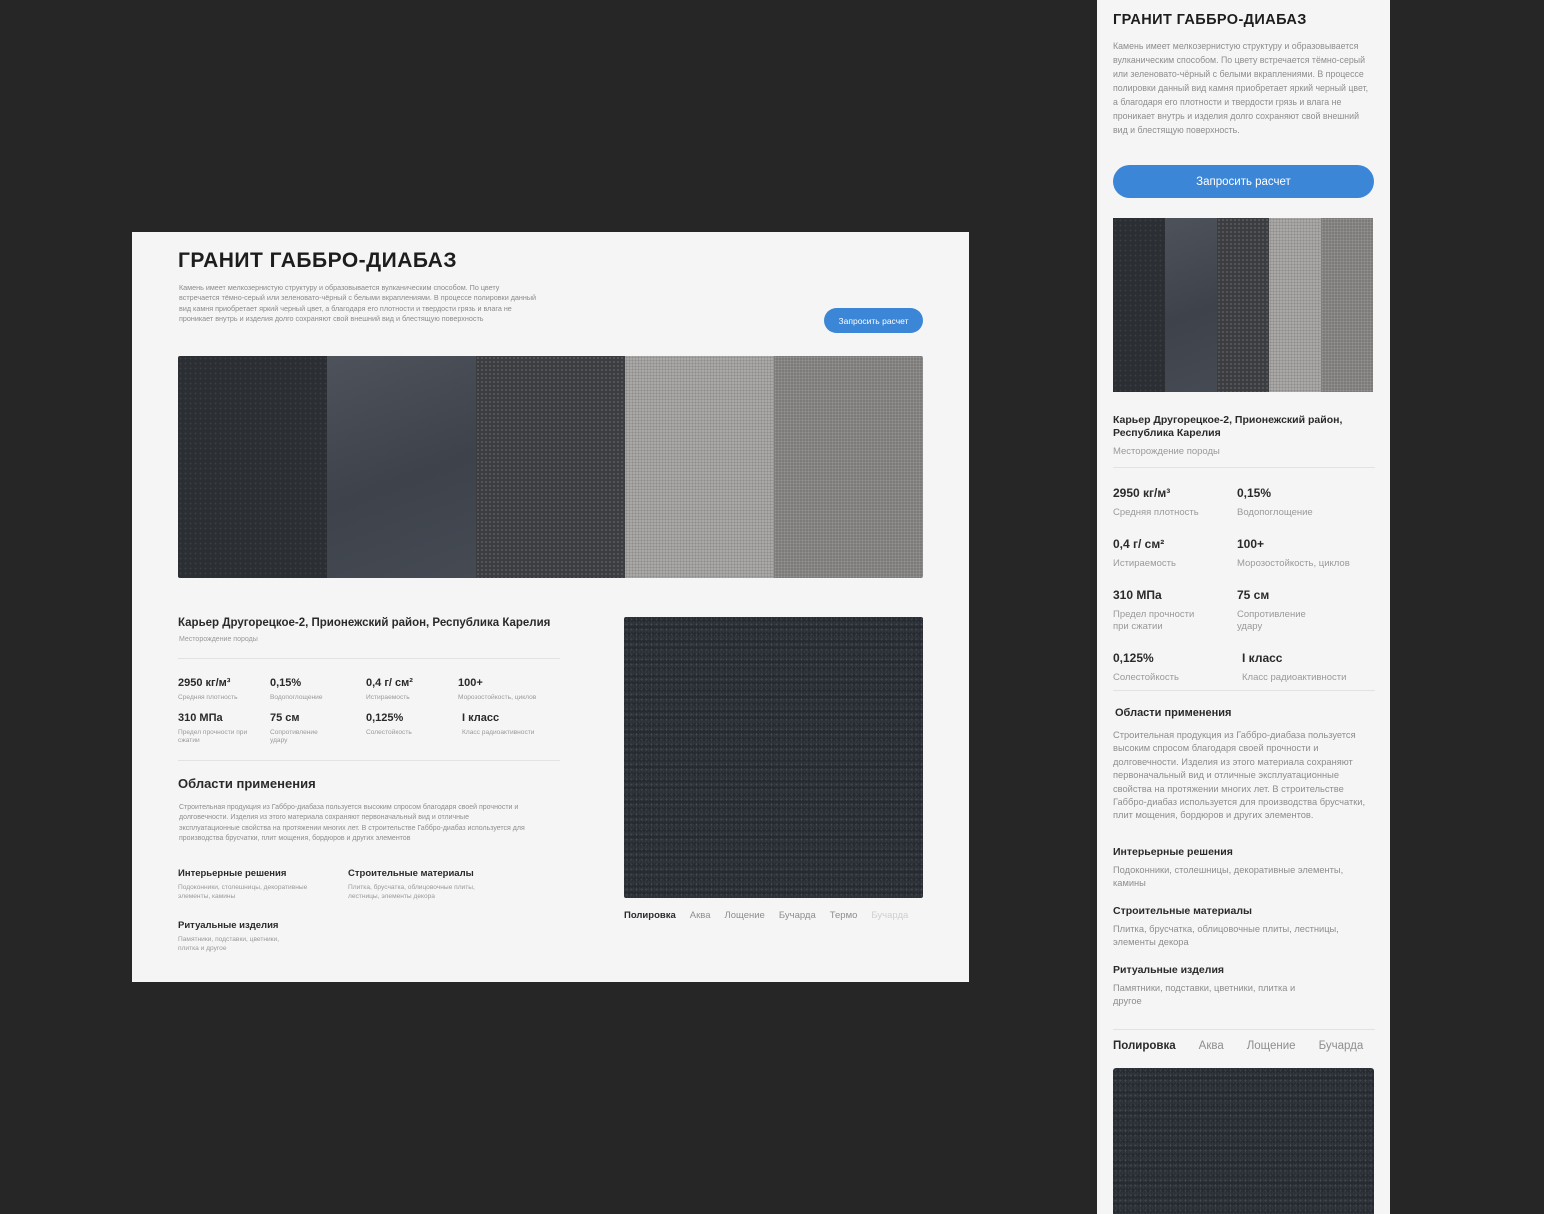 The image size is (1544, 1214). I want to click on stat-water-absorption: 0,15% Водопоглощение, so click(318, 689).